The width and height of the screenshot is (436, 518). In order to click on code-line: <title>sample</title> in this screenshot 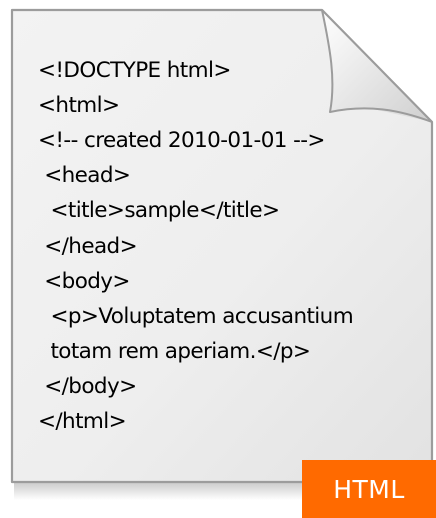, I will do `click(159, 210)`.